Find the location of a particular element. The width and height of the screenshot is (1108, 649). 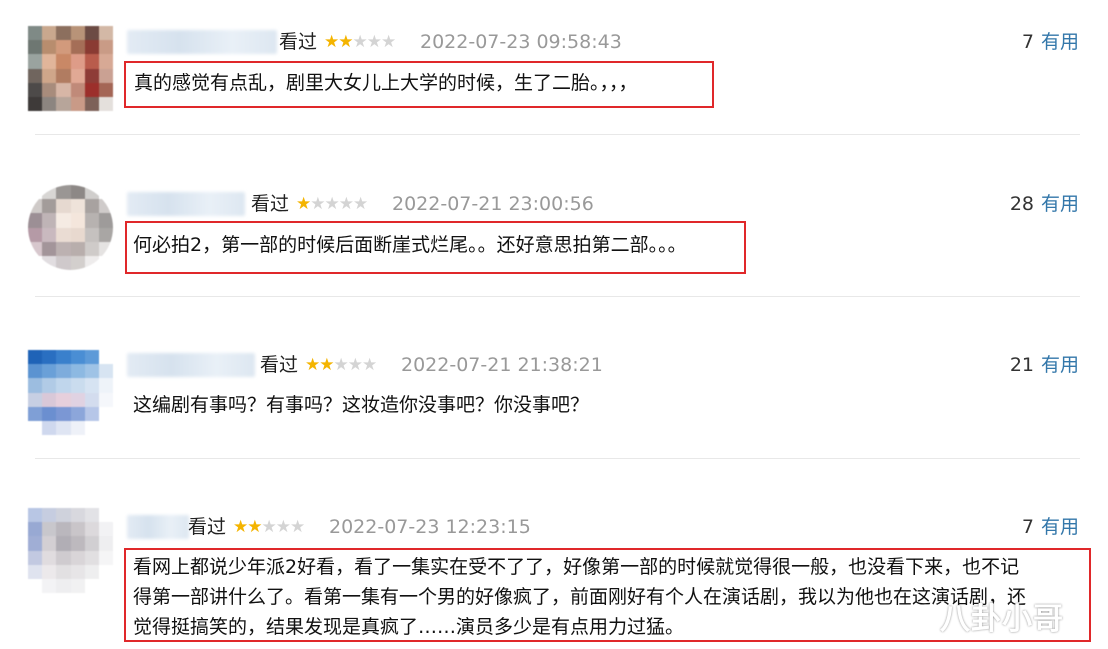

review-text-line: 觉得挺搞笑的，结果发现是真疯了……演员多少是有点用力过猛。 is located at coordinates (409, 627).